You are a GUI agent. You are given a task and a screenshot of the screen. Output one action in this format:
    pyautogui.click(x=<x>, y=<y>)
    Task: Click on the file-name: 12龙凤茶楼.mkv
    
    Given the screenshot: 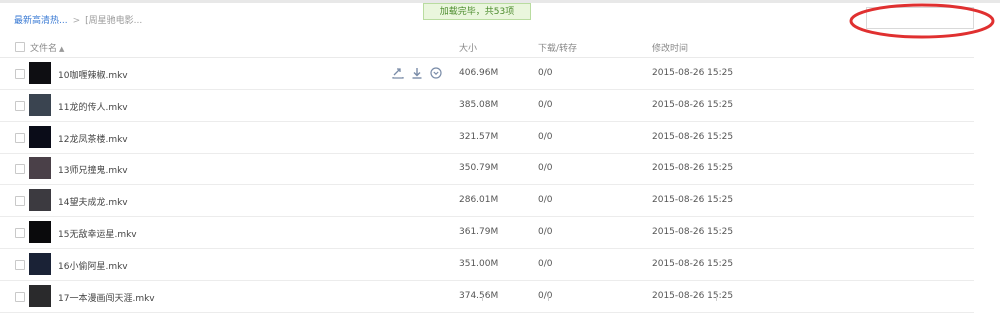 What is the action you would take?
    pyautogui.click(x=93, y=138)
    